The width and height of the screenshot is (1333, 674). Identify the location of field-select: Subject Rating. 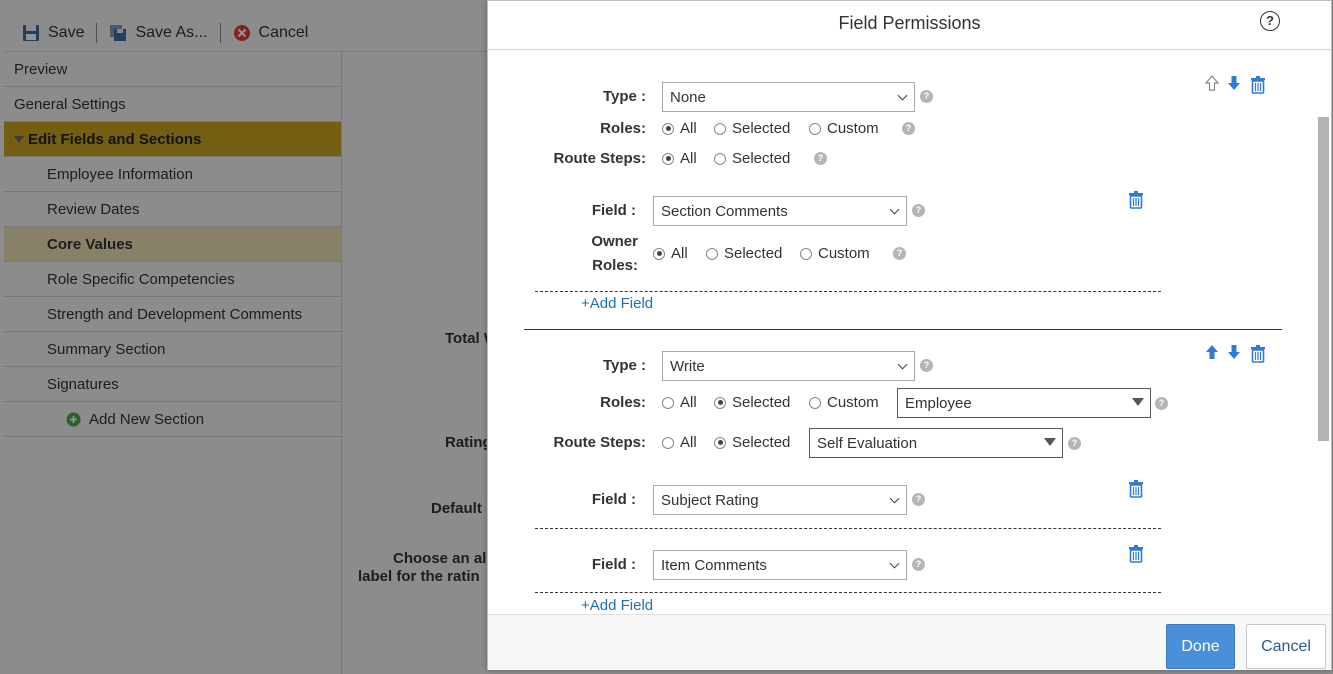
(780, 500).